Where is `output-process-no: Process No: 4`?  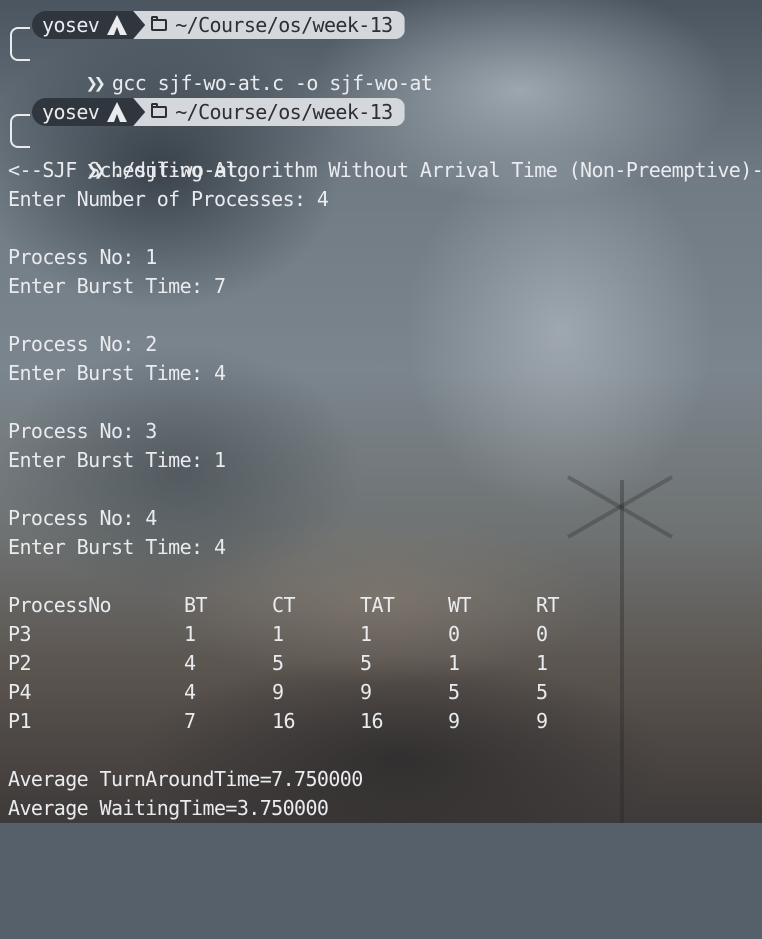
output-process-no: Process No: 4 is located at coordinates (82, 518).